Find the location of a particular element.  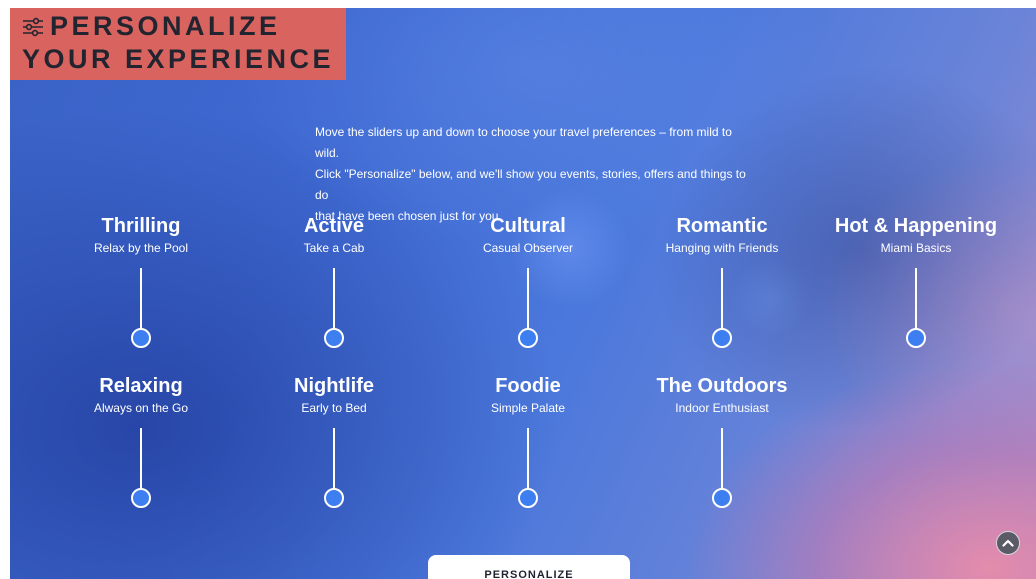

slider-label: Nightlife is located at coordinates (334, 386).